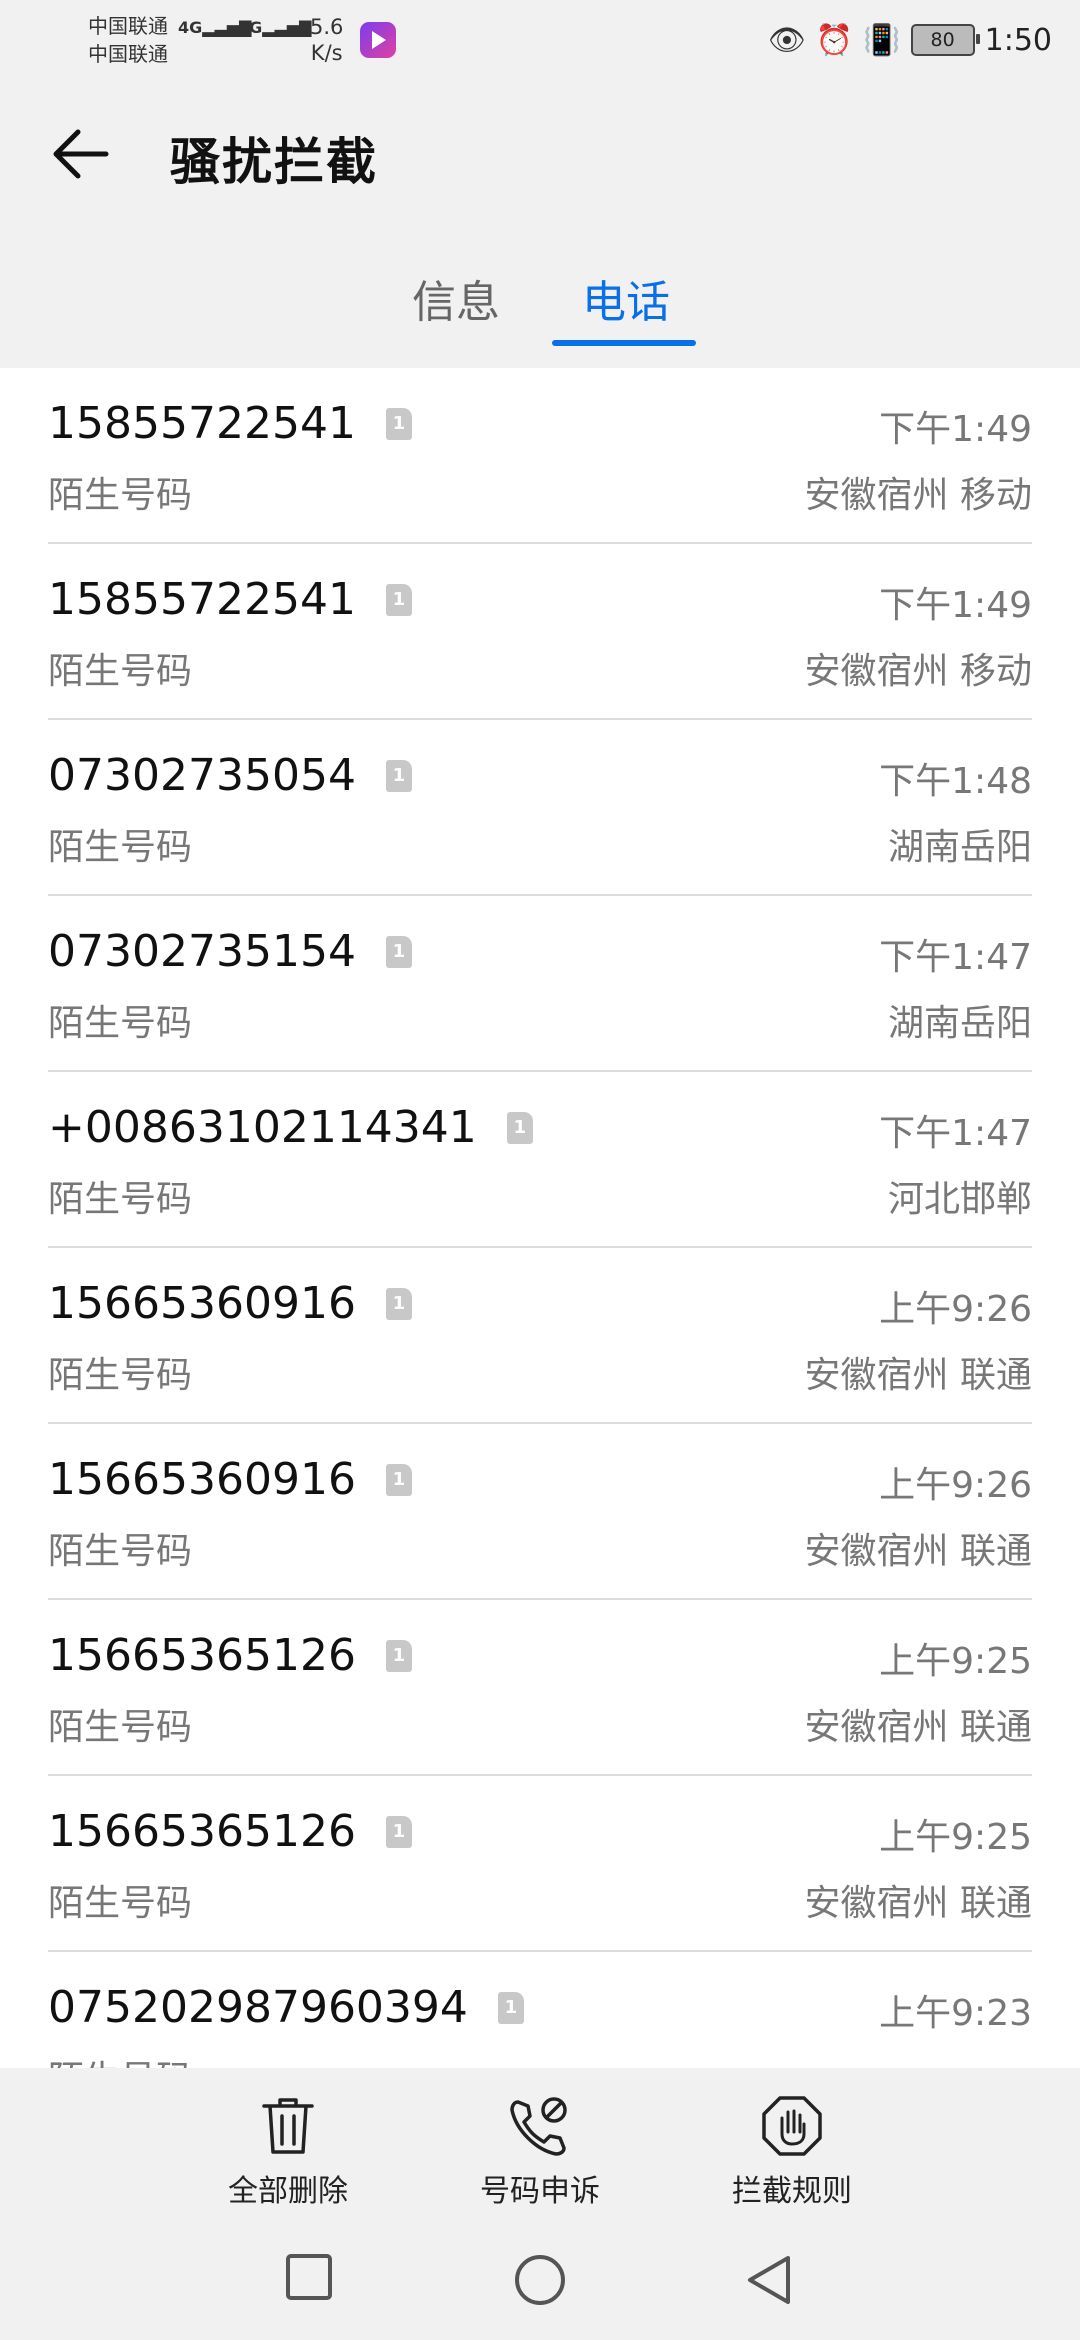  I want to click on system-nav-bar, so click(540, 2285).